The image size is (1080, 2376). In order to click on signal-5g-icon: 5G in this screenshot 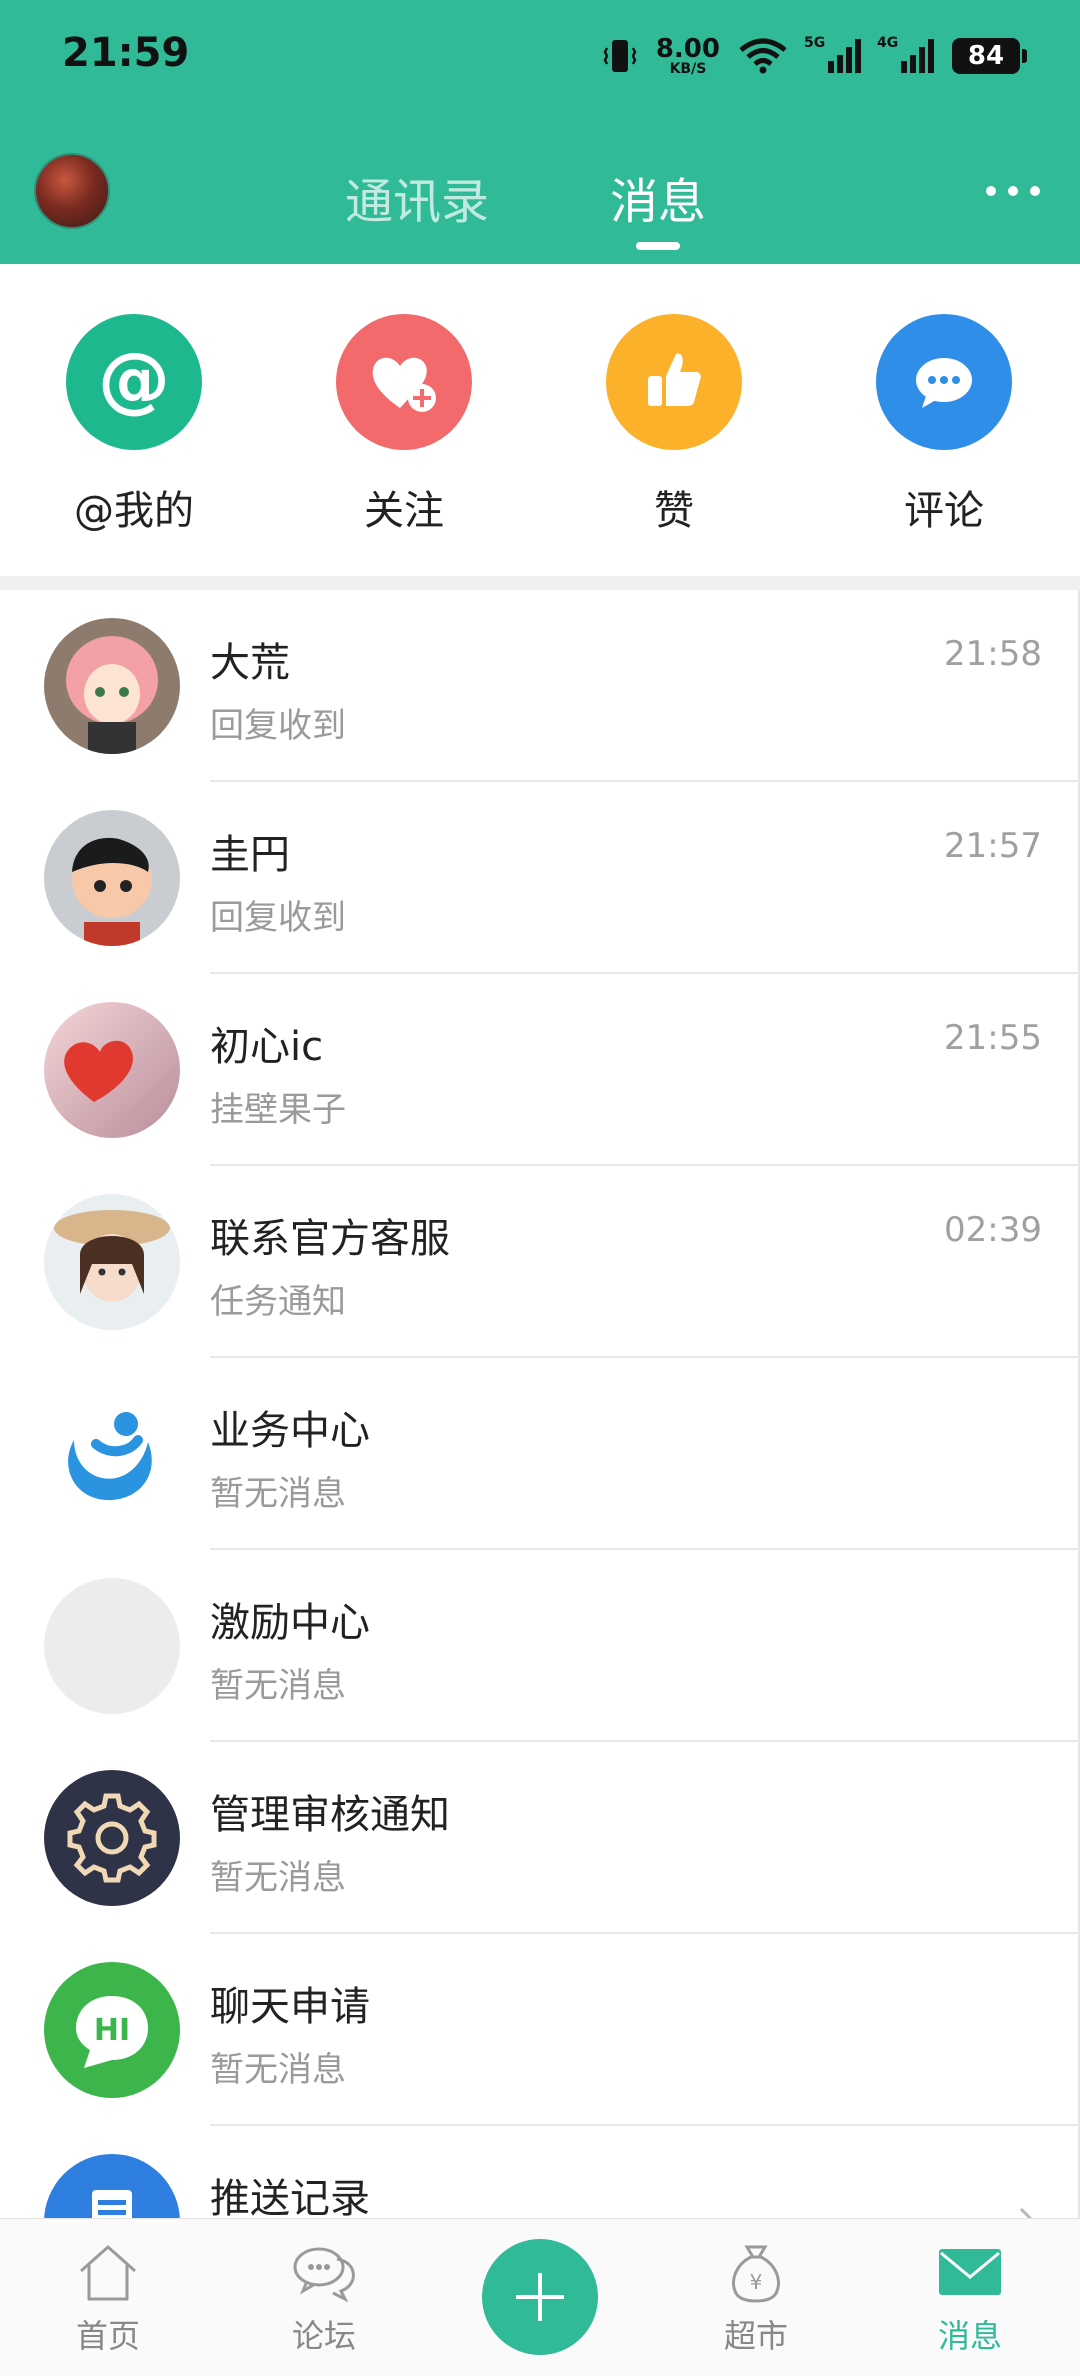, I will do `click(832, 54)`.